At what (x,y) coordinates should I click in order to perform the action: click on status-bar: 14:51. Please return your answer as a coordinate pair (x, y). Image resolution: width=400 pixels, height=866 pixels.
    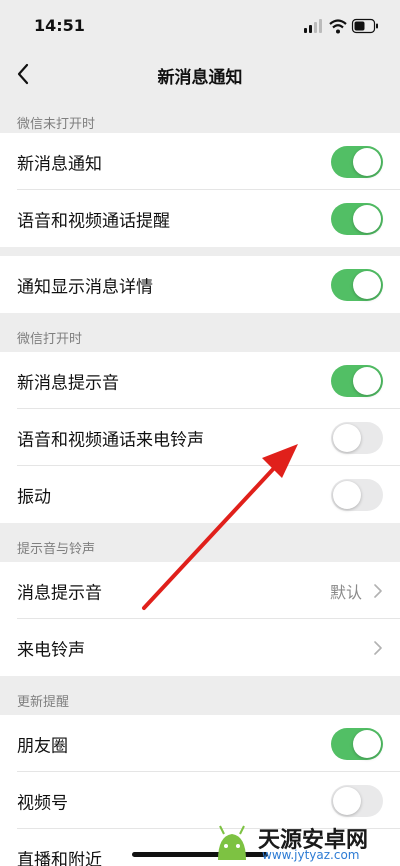
    Looking at the image, I should click on (200, 25).